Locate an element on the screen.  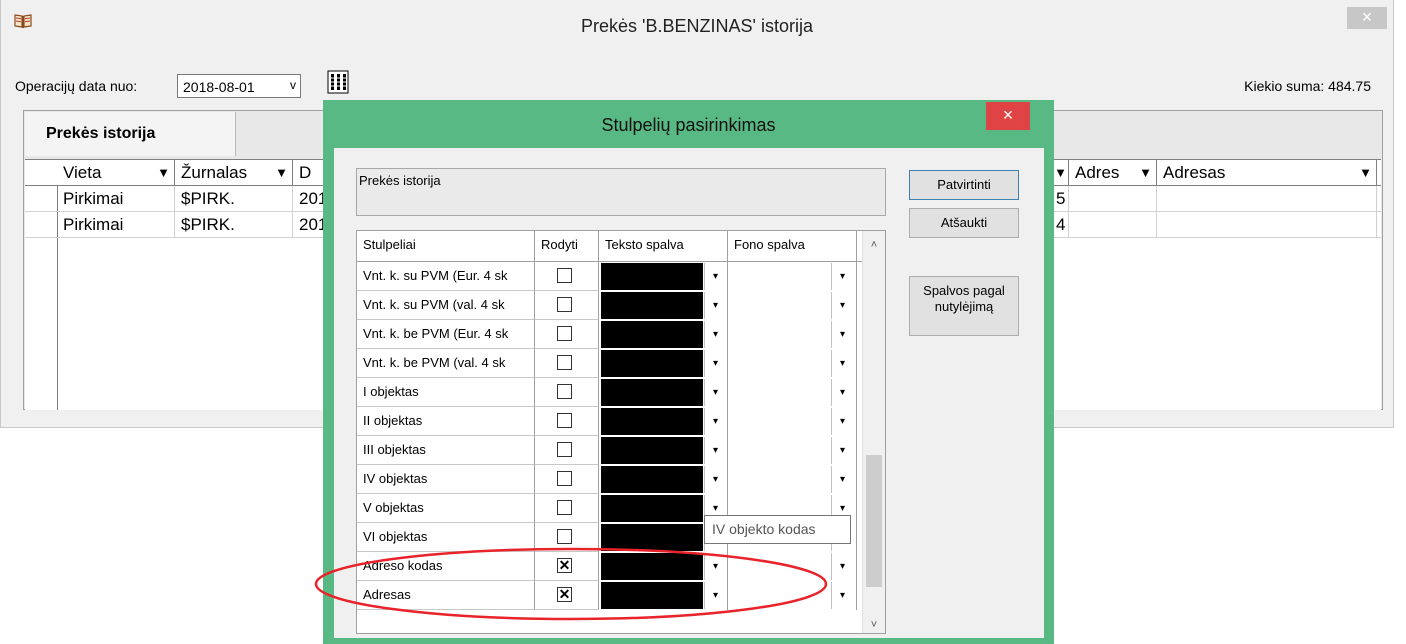
column-header-partial: ▼ is located at coordinates (1061, 172).